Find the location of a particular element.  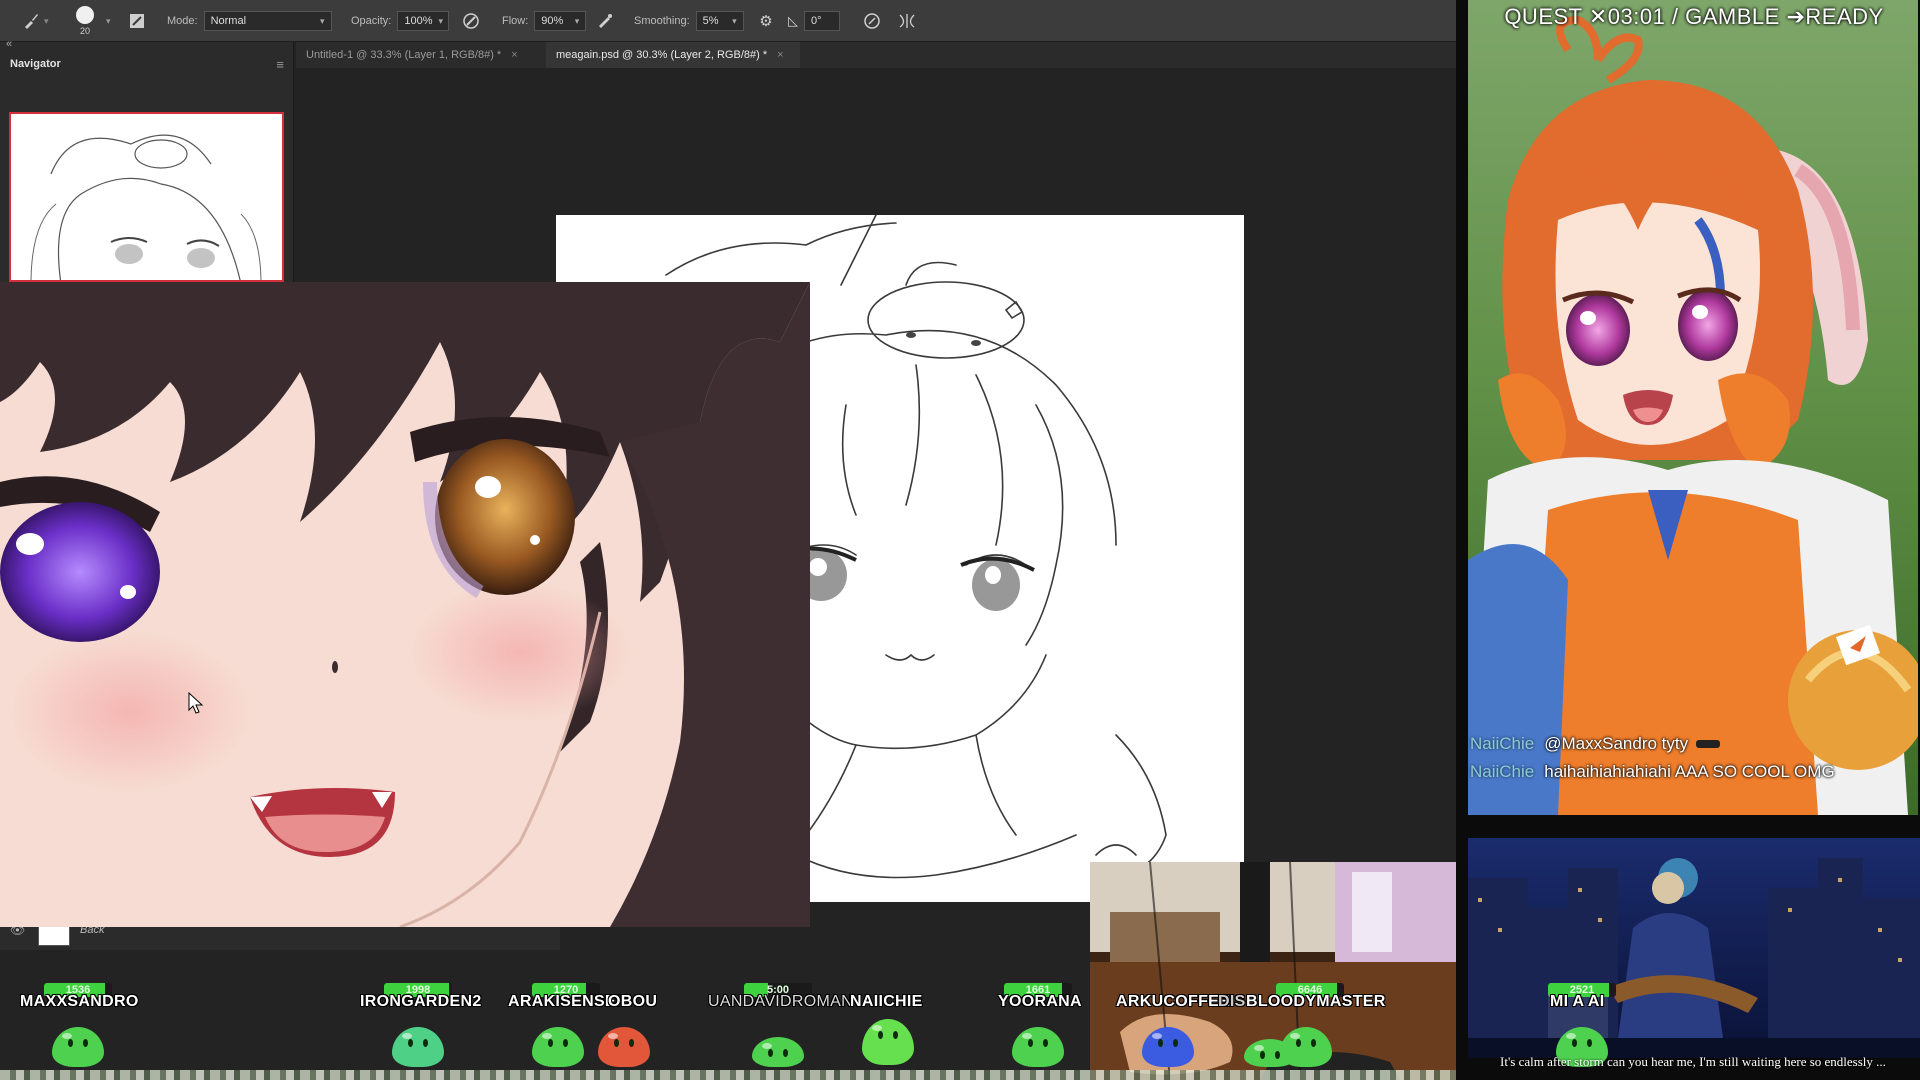

mouse-cursor-icon is located at coordinates (196, 702).